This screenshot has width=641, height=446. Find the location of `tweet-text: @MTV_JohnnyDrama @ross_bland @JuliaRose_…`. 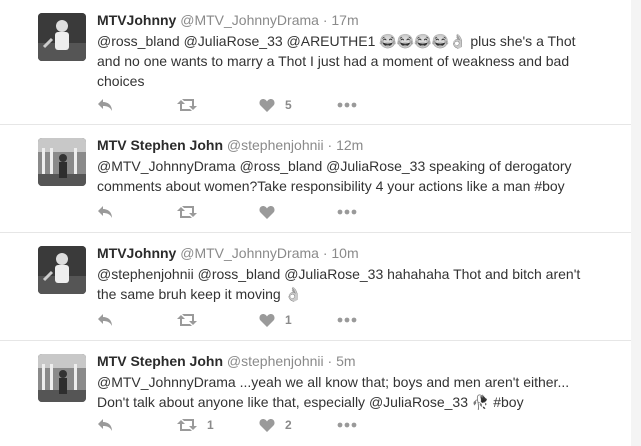

tweet-text: @MTV_JohnnyDrama @ross_bland @JuliaRose_… is located at coordinates (349, 176).